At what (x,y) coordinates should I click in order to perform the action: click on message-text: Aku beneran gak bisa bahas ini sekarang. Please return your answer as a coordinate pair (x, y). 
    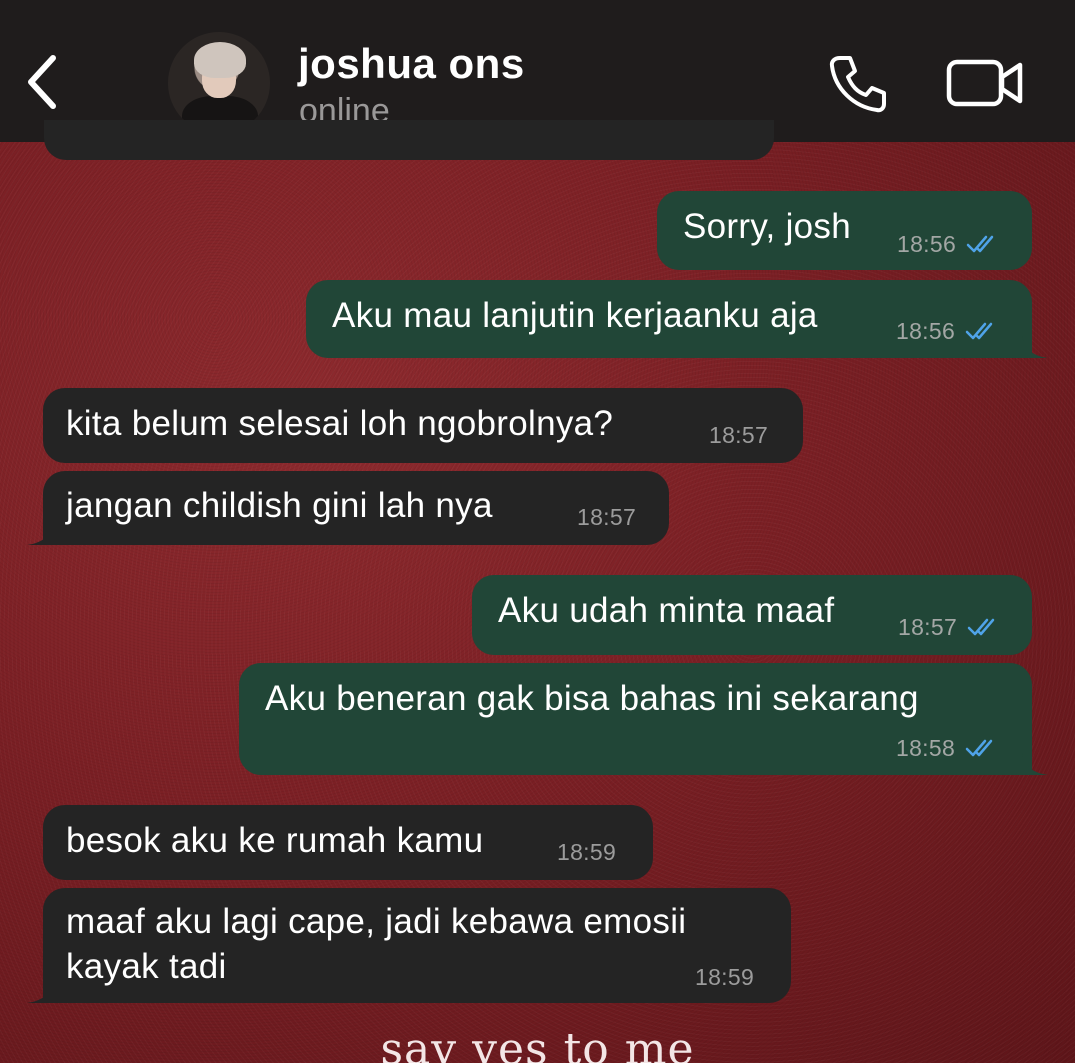
    Looking at the image, I should click on (592, 698).